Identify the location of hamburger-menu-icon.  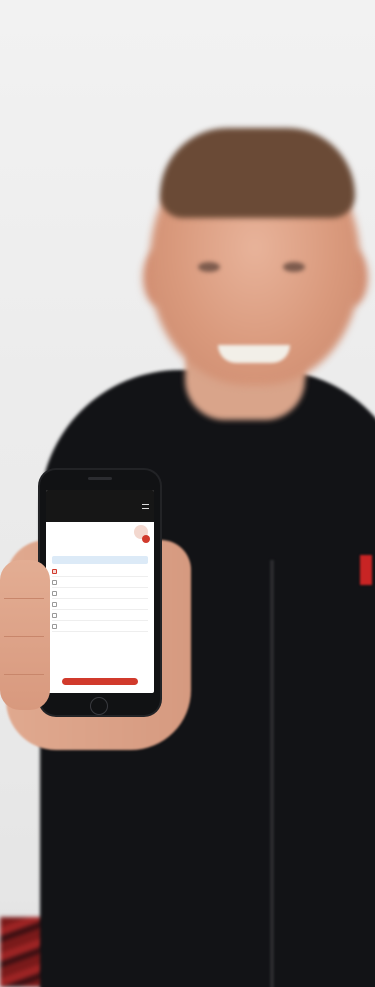
(145, 506).